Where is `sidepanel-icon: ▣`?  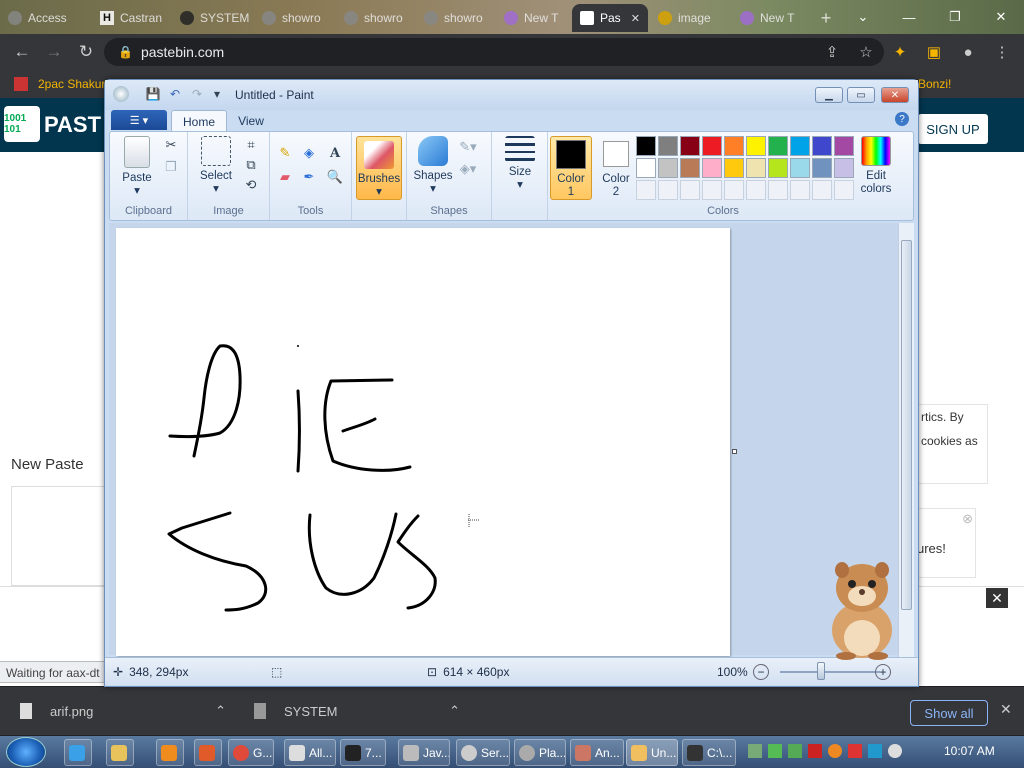
sidepanel-icon: ▣ is located at coordinates (934, 52).